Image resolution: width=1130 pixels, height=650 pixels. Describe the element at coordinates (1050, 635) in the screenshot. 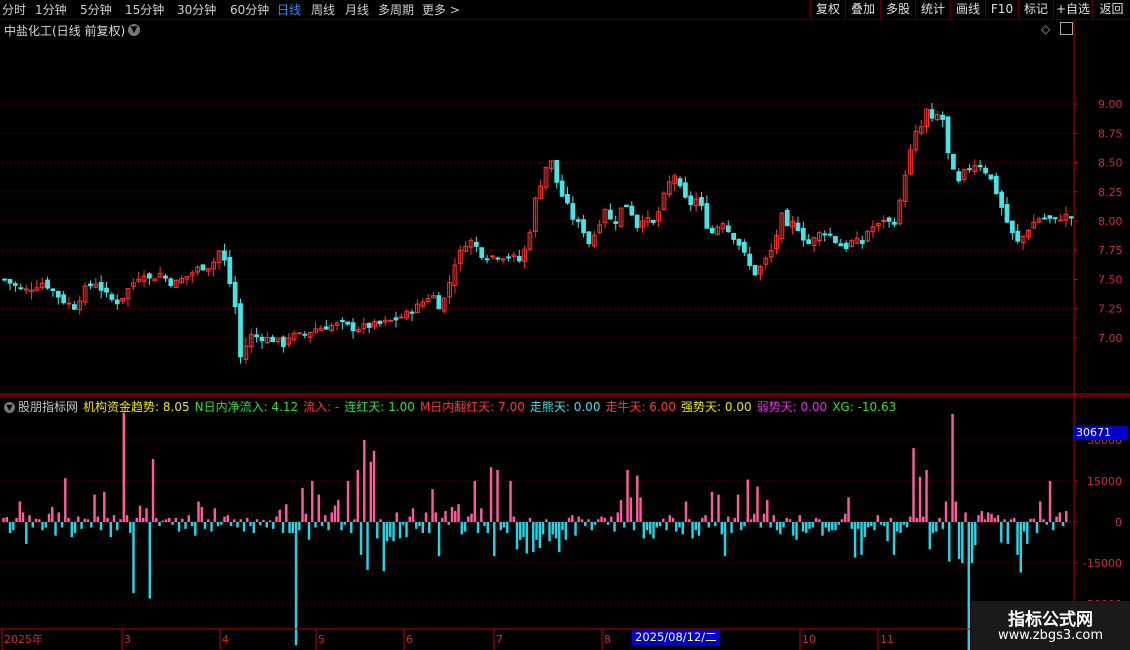

I see `watermark-url: www.zbgs3.com` at that location.